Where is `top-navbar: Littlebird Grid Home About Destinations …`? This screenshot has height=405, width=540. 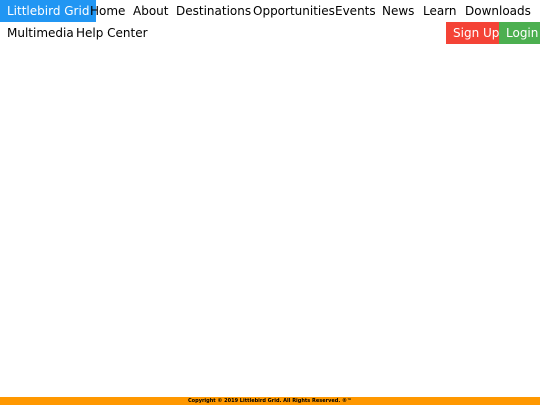
top-navbar: Littlebird Grid Home About Destinations … is located at coordinates (270, 22).